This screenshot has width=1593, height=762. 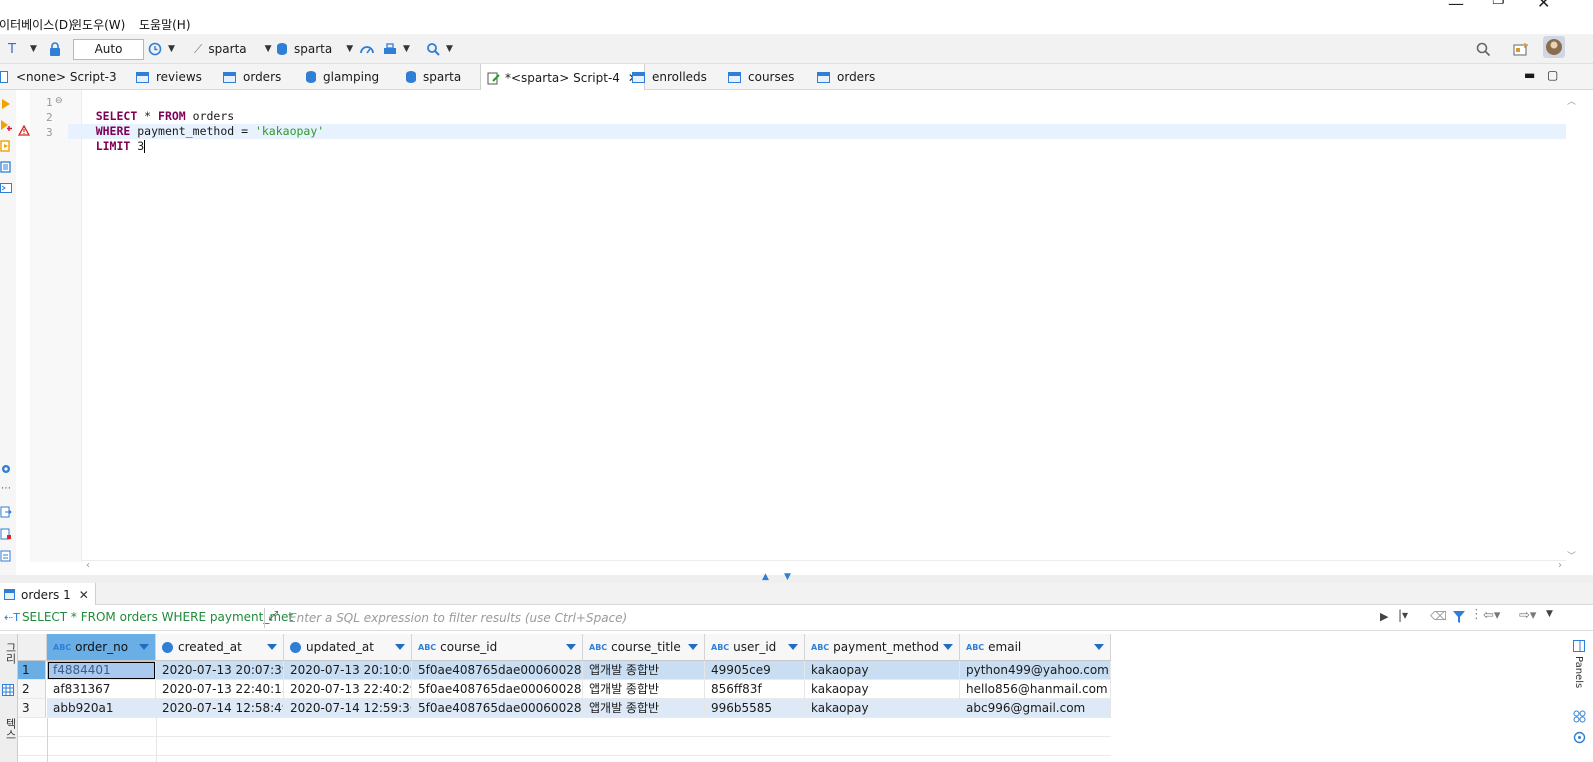 What do you see at coordinates (1554, 47) in the screenshot?
I see `user-avatar` at bounding box center [1554, 47].